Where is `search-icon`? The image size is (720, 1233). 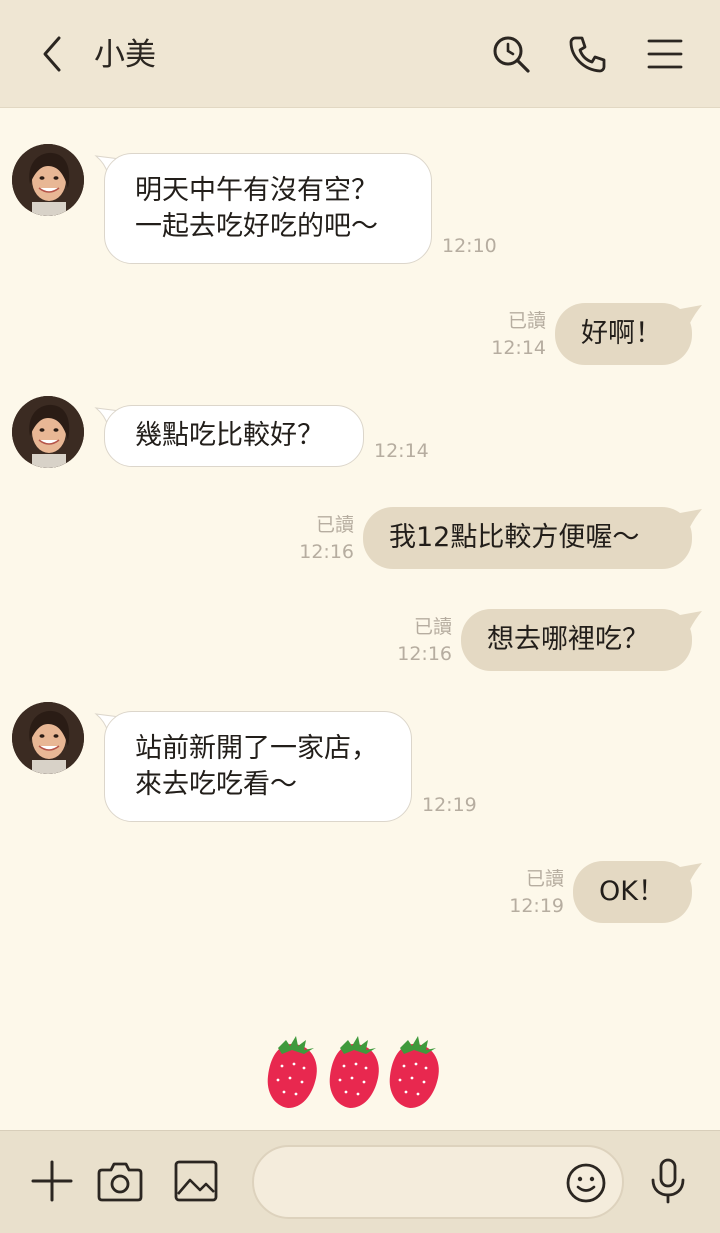
search-icon is located at coordinates (511, 54).